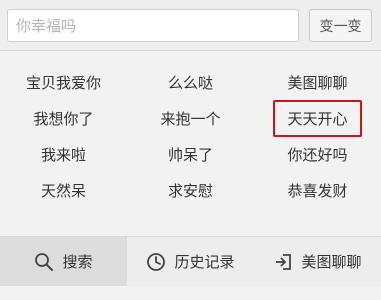 The image size is (381, 300). I want to click on phrase-item: 求安慰, so click(190, 190).